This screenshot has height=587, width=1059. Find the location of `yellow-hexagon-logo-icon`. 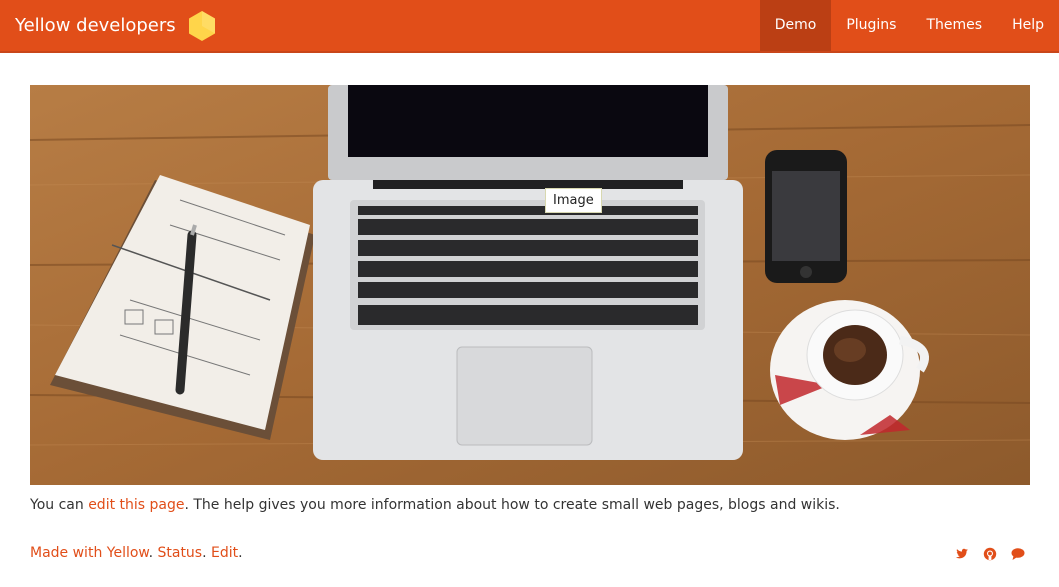

yellow-hexagon-logo-icon is located at coordinates (202, 26).